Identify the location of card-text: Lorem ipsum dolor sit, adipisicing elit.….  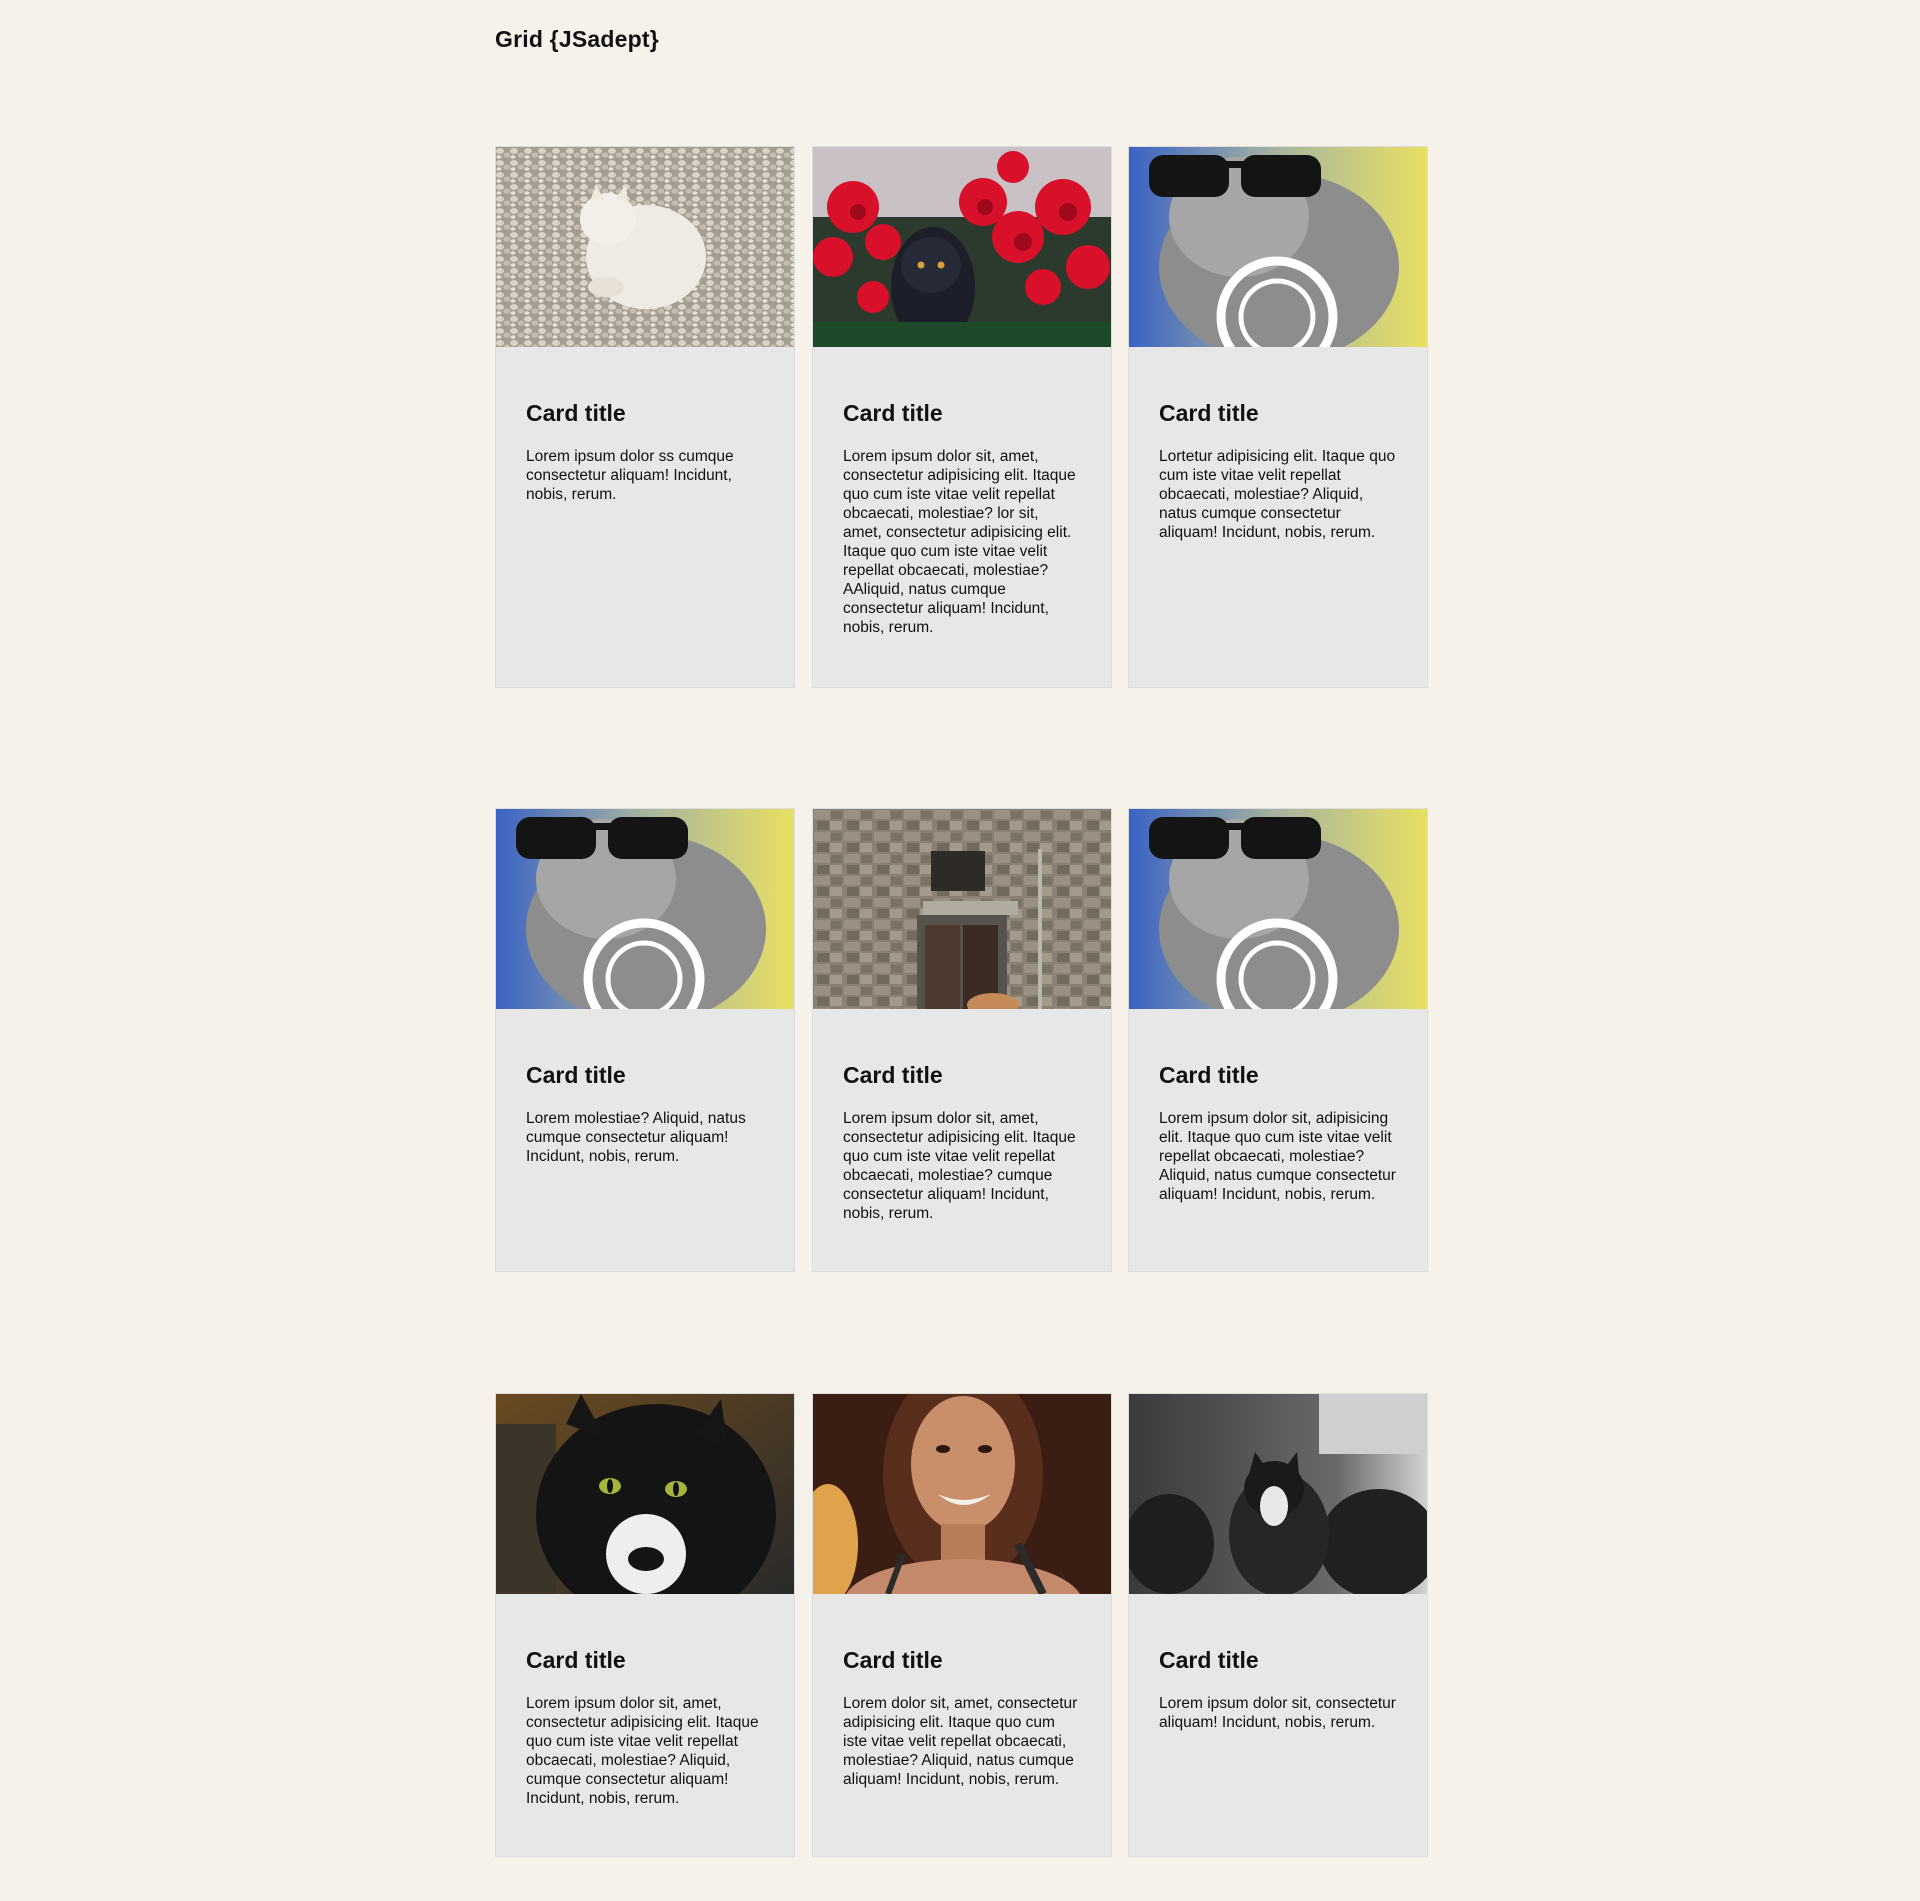
(1277, 1156).